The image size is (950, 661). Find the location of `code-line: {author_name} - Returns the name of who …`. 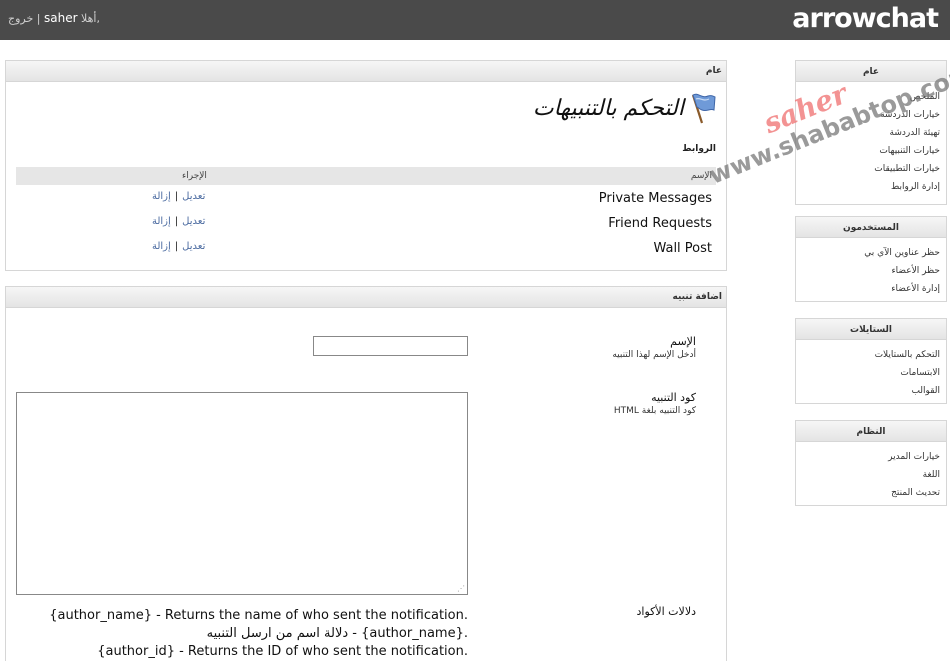

code-line: {author_name} - Returns the name of who … is located at coordinates (258, 615).